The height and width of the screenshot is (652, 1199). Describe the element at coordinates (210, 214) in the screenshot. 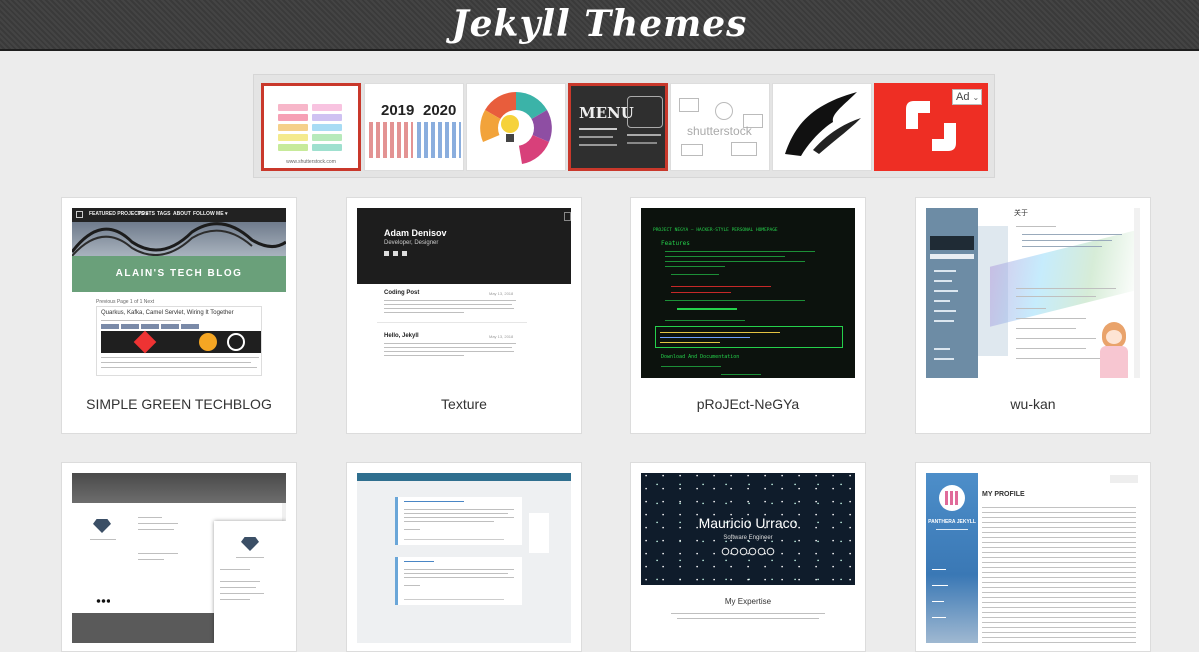

I see `preview-nav-item: FOLLOW ME ▾` at that location.